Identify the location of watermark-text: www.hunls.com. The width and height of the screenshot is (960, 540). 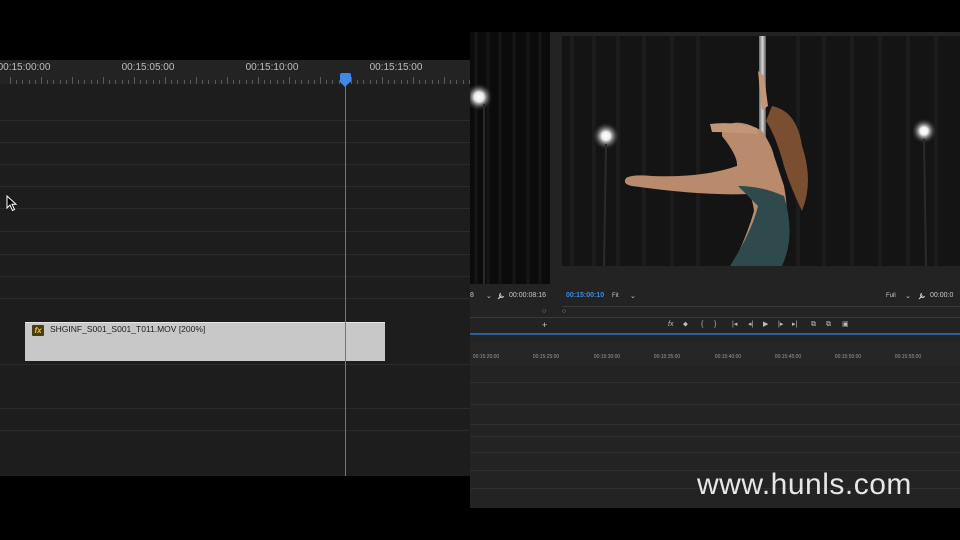
(804, 484).